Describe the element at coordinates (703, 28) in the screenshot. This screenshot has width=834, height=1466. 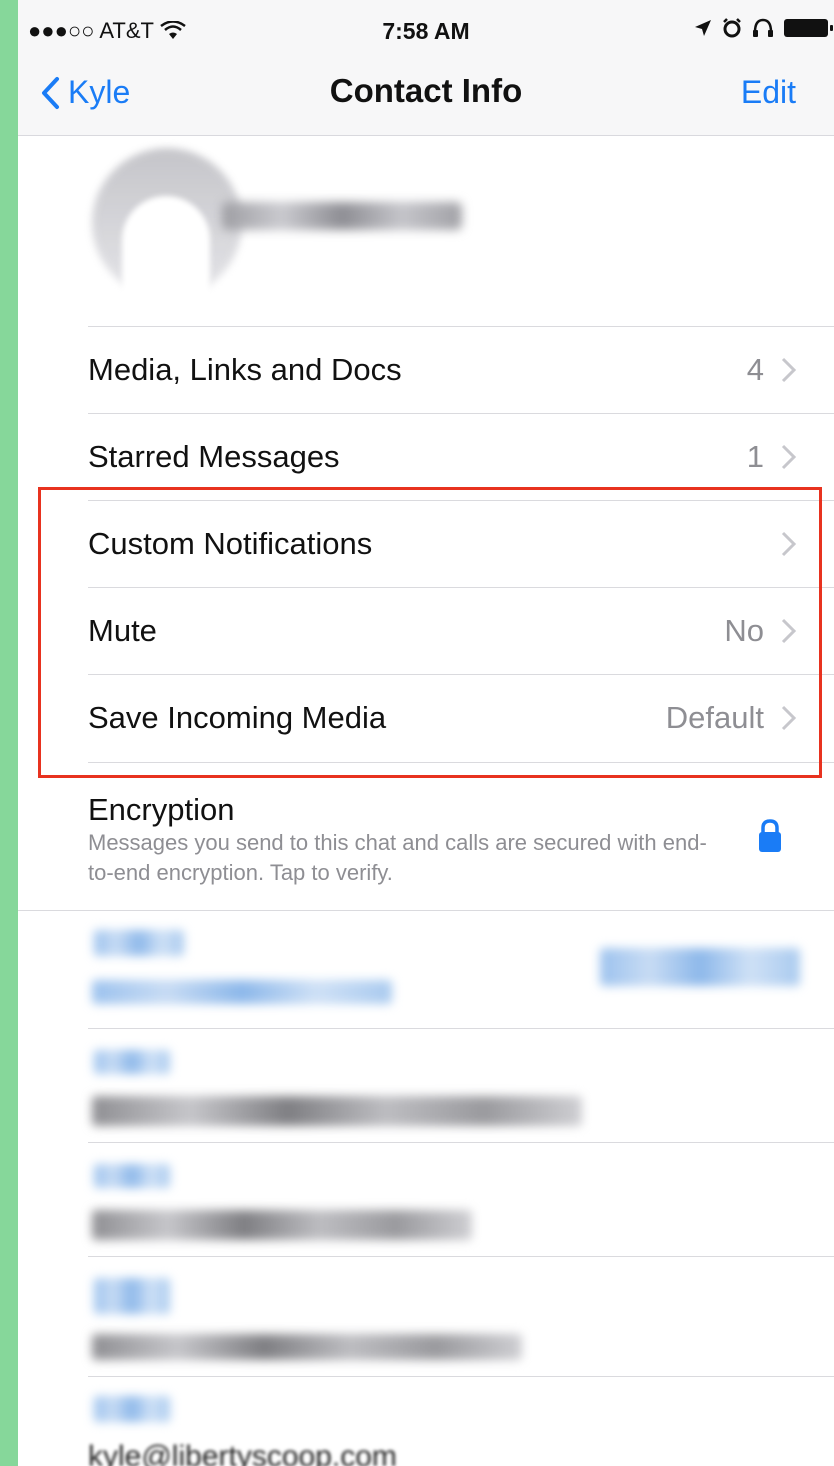
I see `location-arrow-icon` at that location.